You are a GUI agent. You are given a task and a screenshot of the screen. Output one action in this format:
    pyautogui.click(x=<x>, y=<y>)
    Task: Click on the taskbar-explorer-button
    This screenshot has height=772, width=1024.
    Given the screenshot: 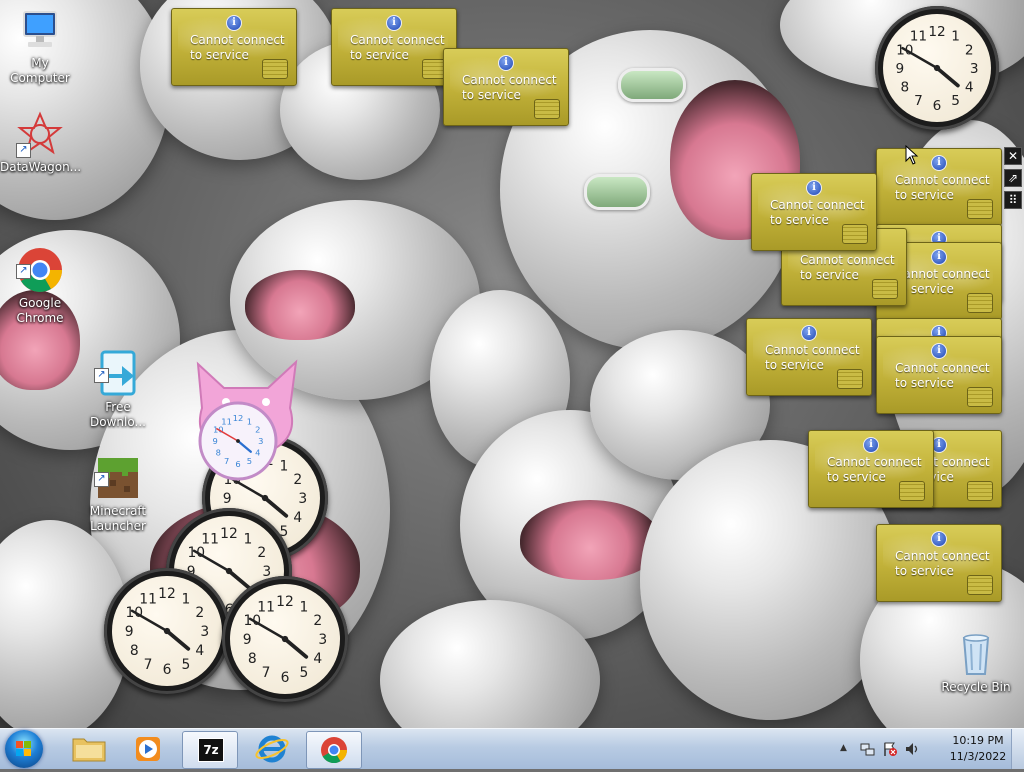 What is the action you would take?
    pyautogui.click(x=89, y=749)
    